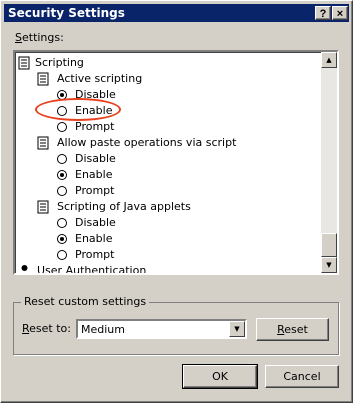 The height and width of the screenshot is (403, 353). I want to click on cancel-button: Cancel, so click(302, 376).